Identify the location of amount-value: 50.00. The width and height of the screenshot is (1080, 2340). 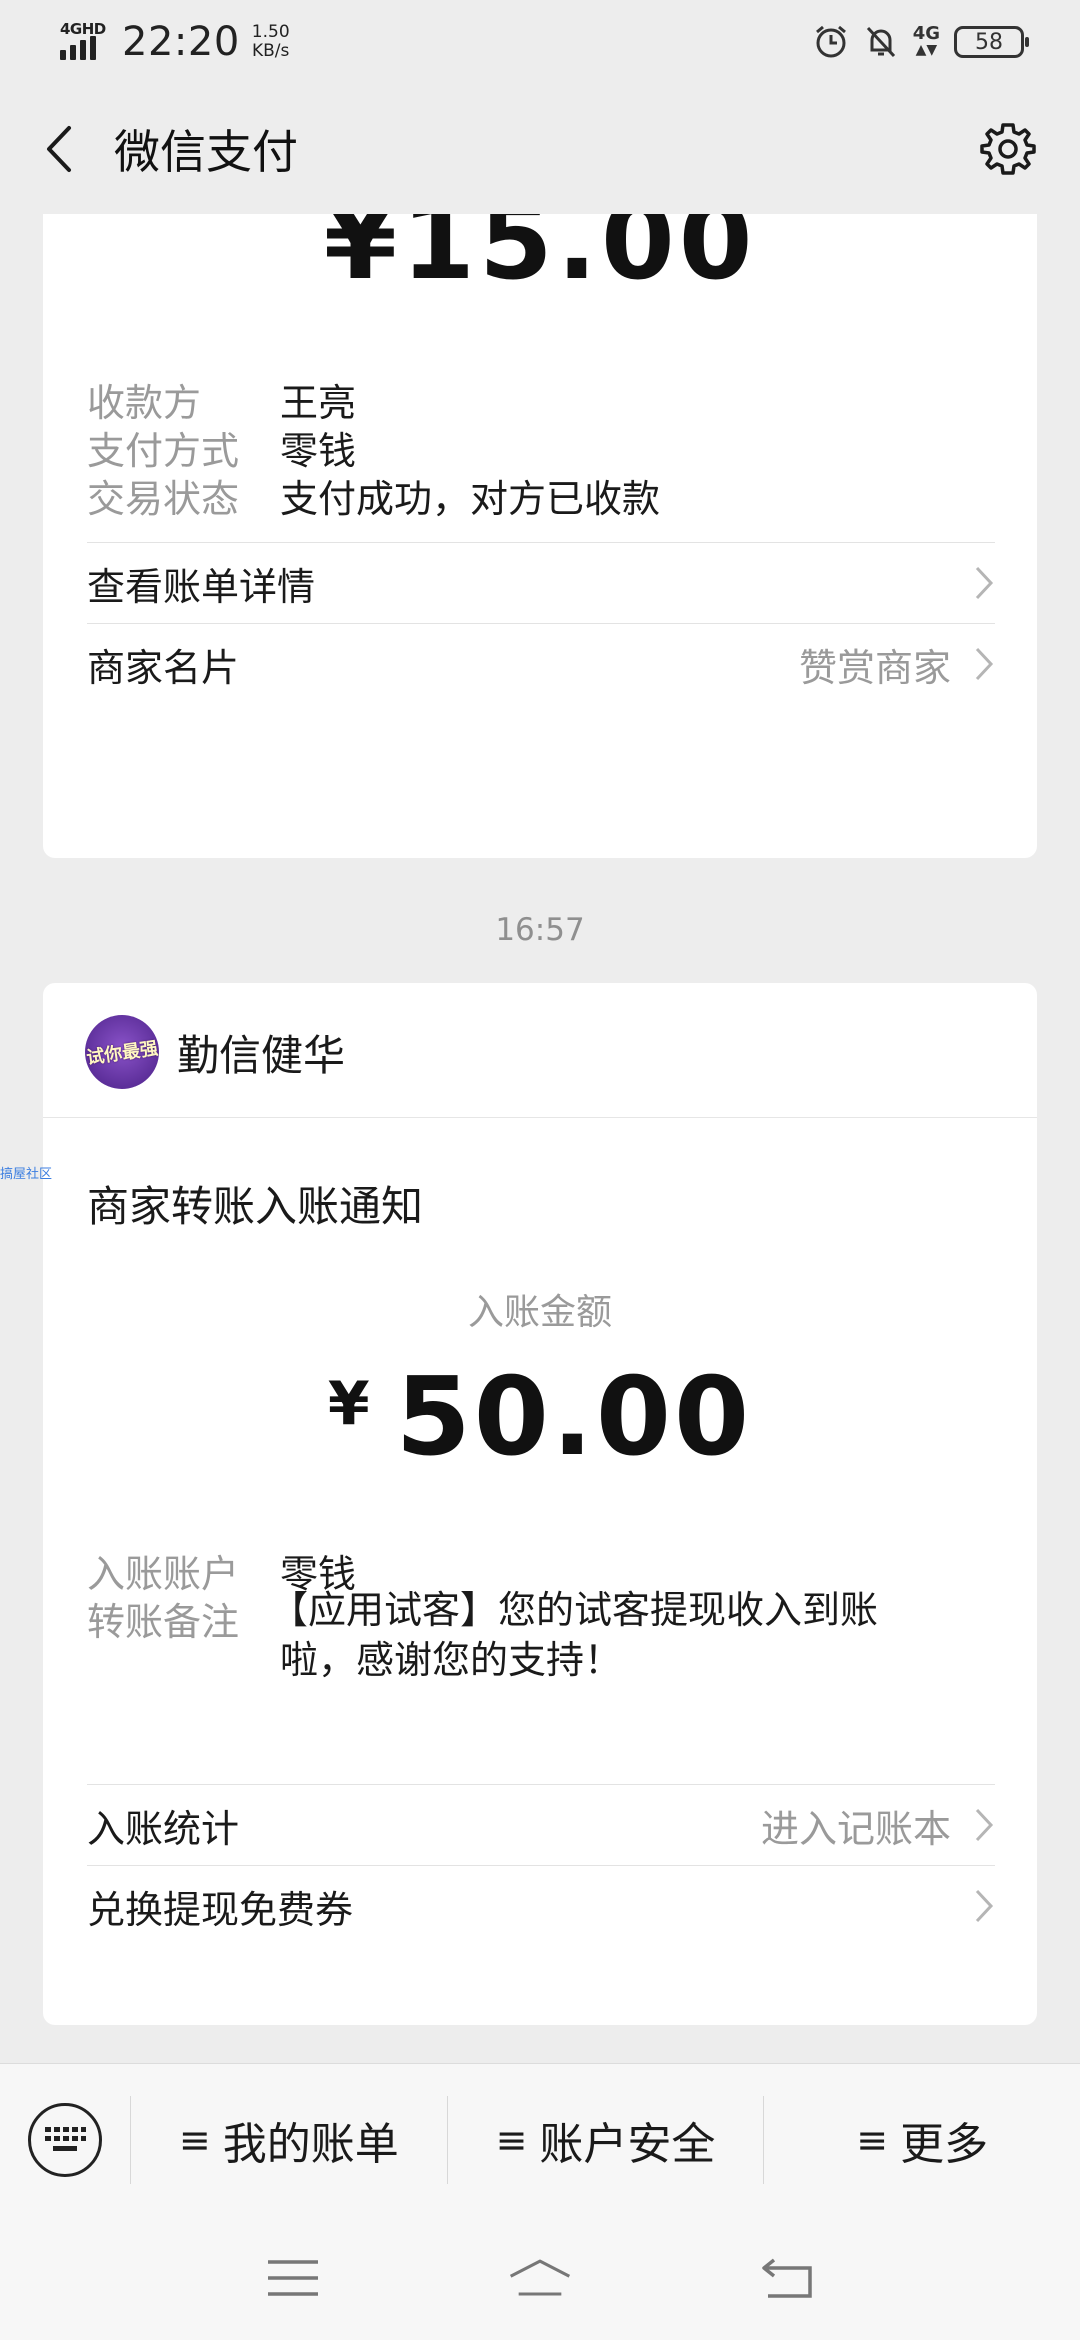
(574, 1417).